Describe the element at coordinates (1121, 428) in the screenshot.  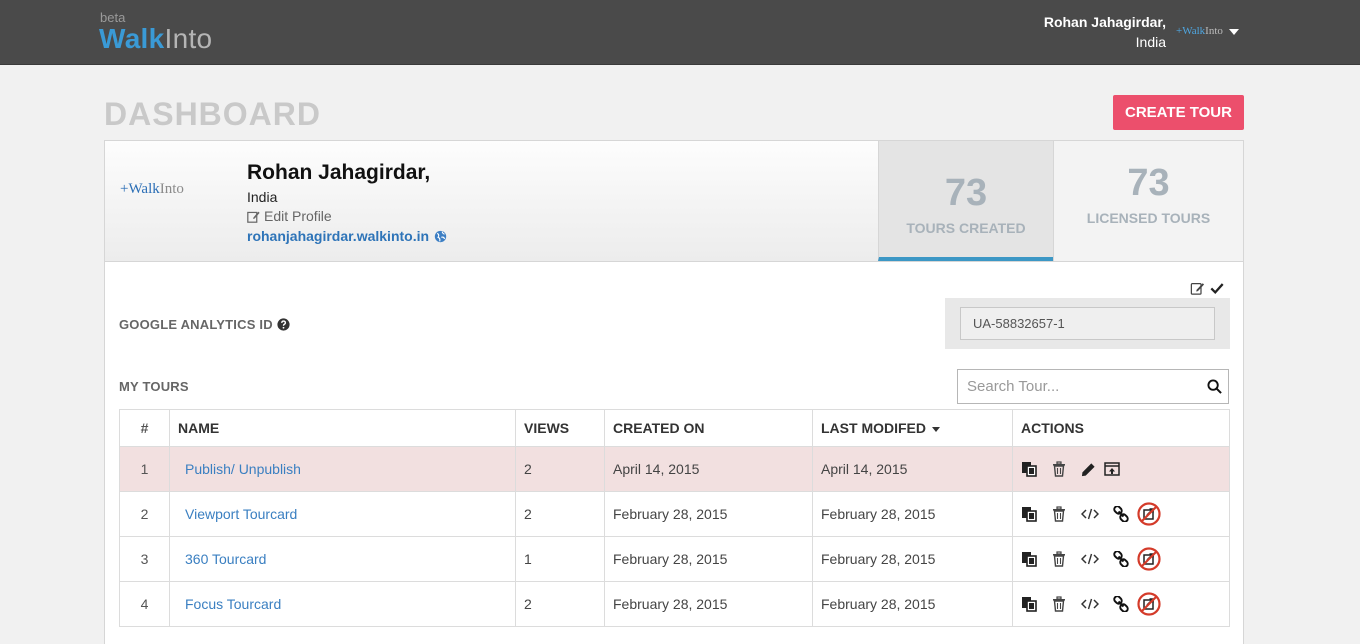
I see `col-header-actions: ACTIONS` at that location.